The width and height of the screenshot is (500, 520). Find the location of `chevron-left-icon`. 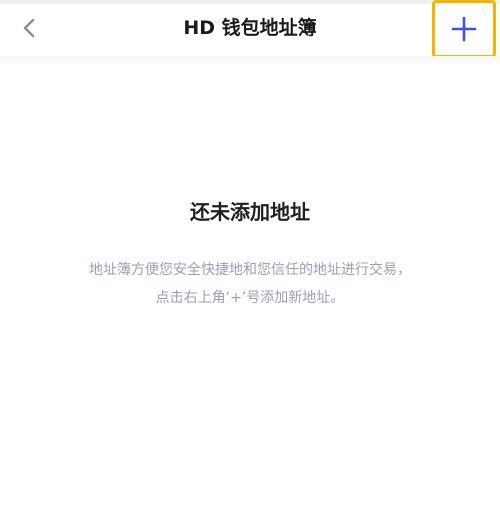

chevron-left-icon is located at coordinates (29, 28).